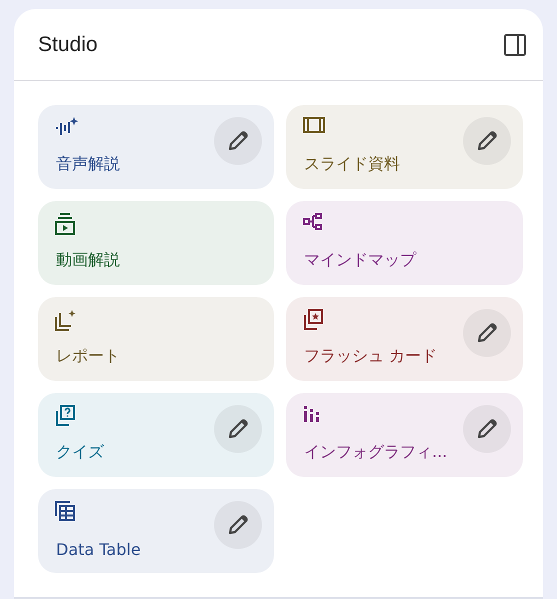  Describe the element at coordinates (313, 222) in the screenshot. I see `mind-map-icon` at that location.